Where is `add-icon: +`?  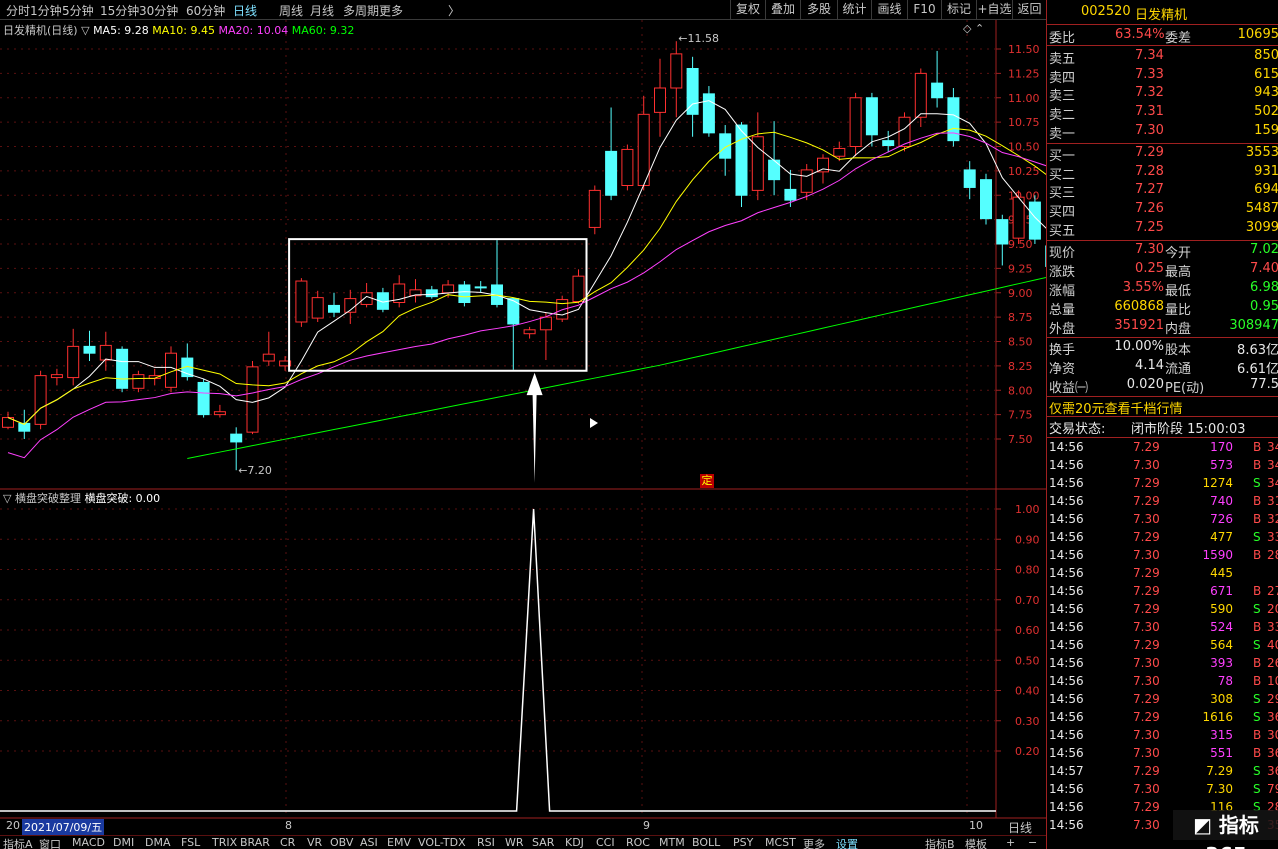 add-icon: + is located at coordinates (1010, 842).